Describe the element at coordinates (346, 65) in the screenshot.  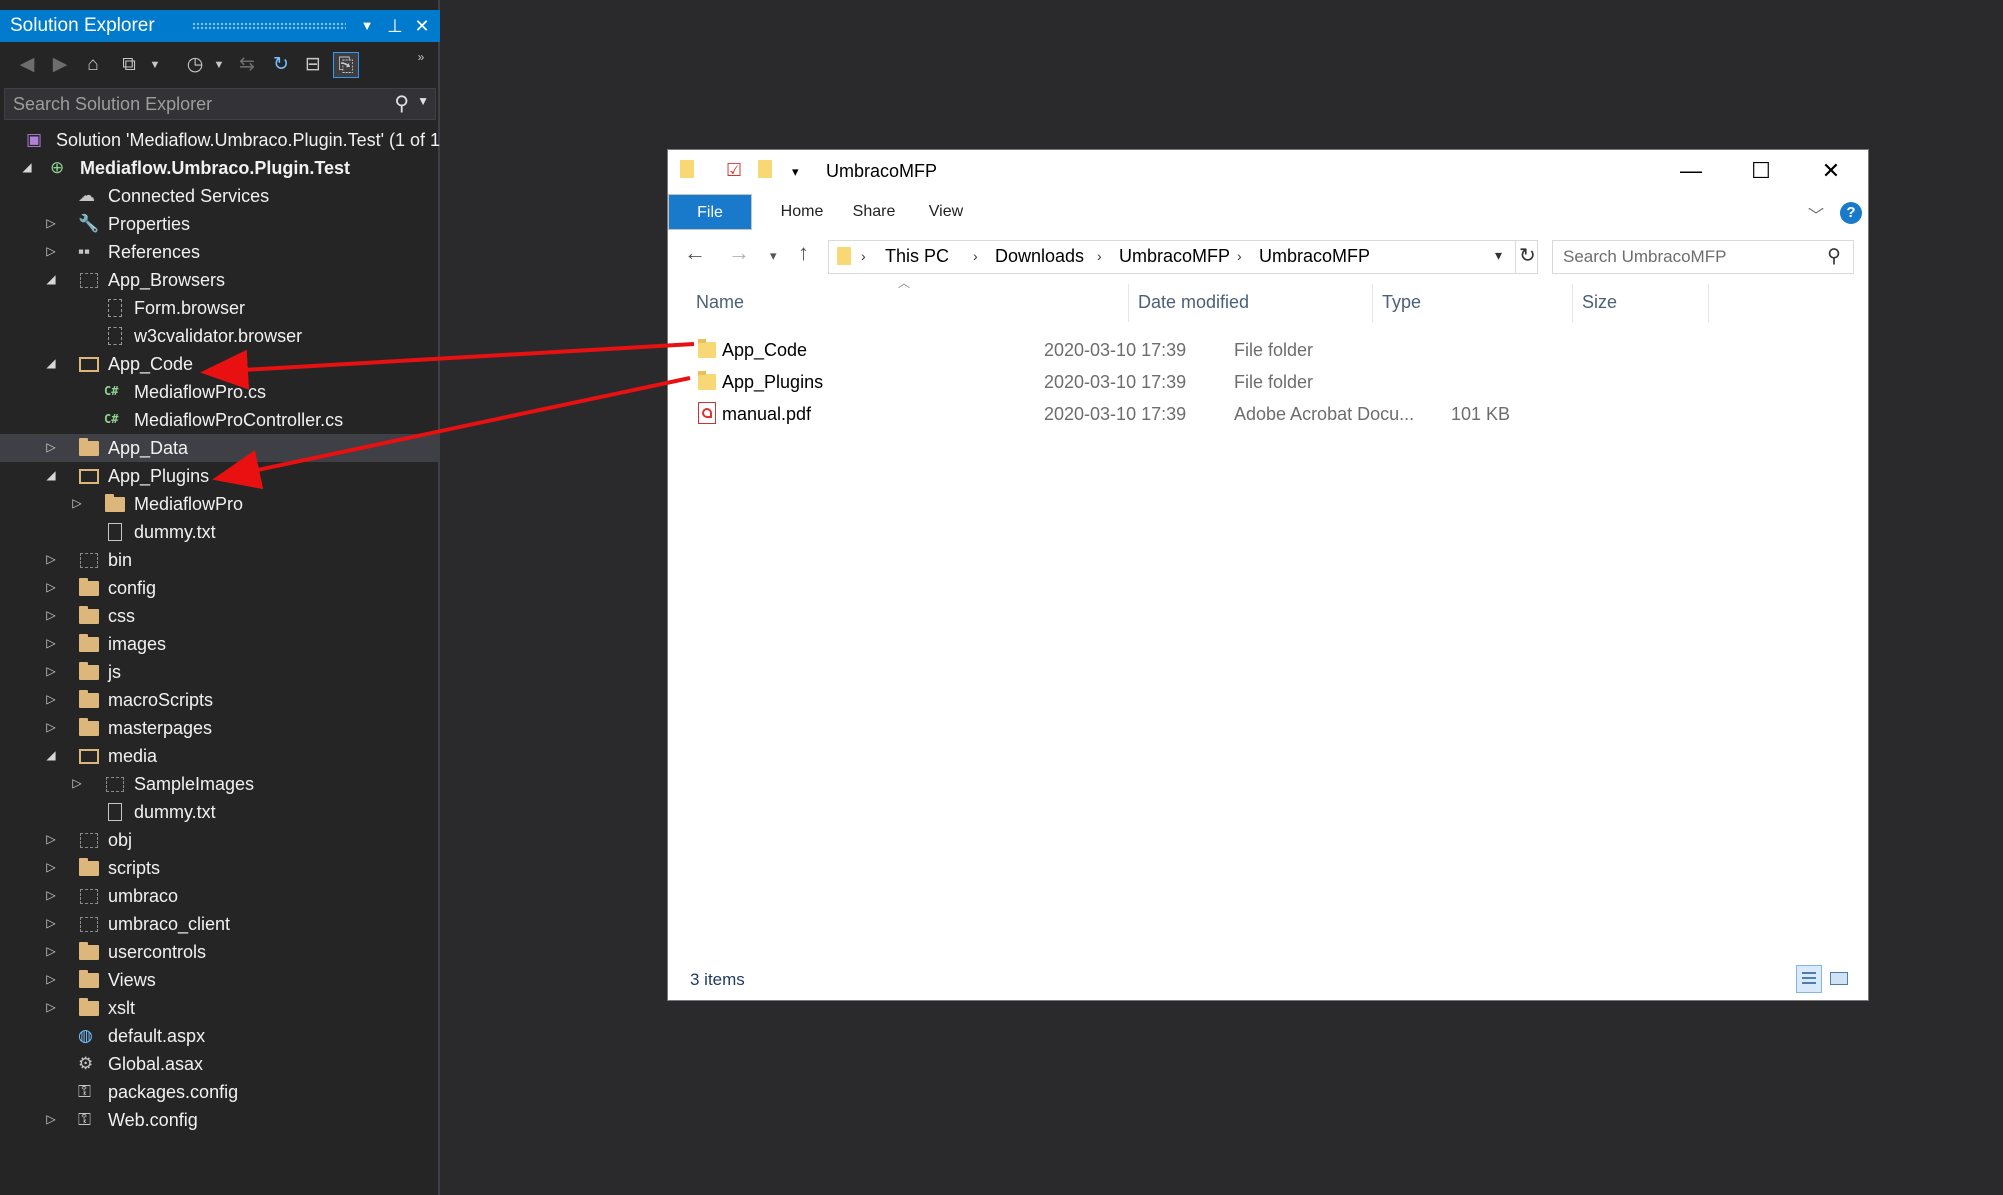
I see `show-all-files-icon: ⎘` at that location.